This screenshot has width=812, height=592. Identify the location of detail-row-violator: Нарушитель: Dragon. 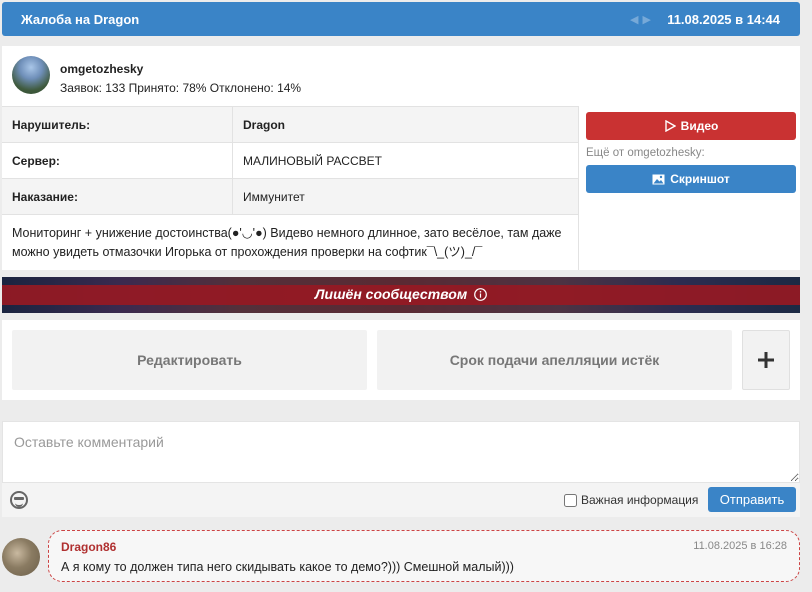
(290, 124).